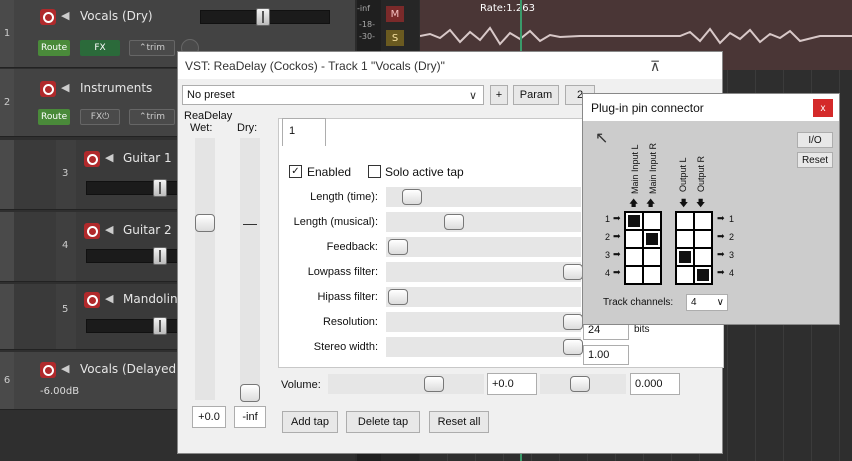 Image resolution: width=852 pixels, height=461 pixels. Describe the element at coordinates (7, 33) in the screenshot. I see `track-number: 1` at that location.